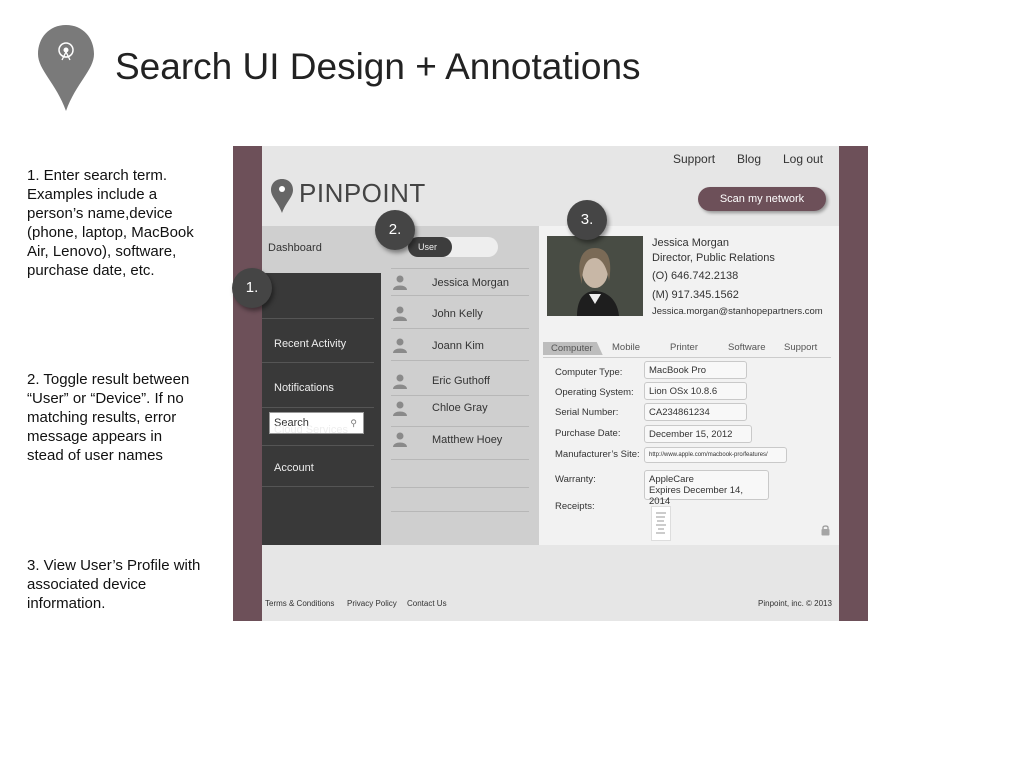 The image size is (1024, 768). Describe the element at coordinates (695, 370) in the screenshot. I see `computer-type-field: MacBook Pro` at that location.